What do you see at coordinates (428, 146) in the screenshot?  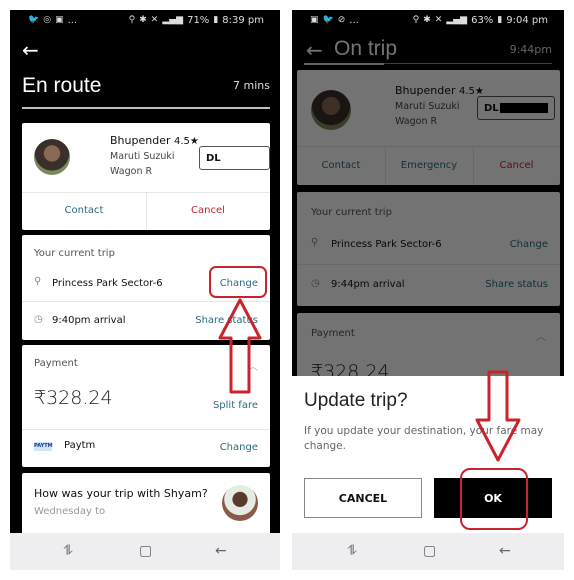 I see `card-divider` at bounding box center [428, 146].